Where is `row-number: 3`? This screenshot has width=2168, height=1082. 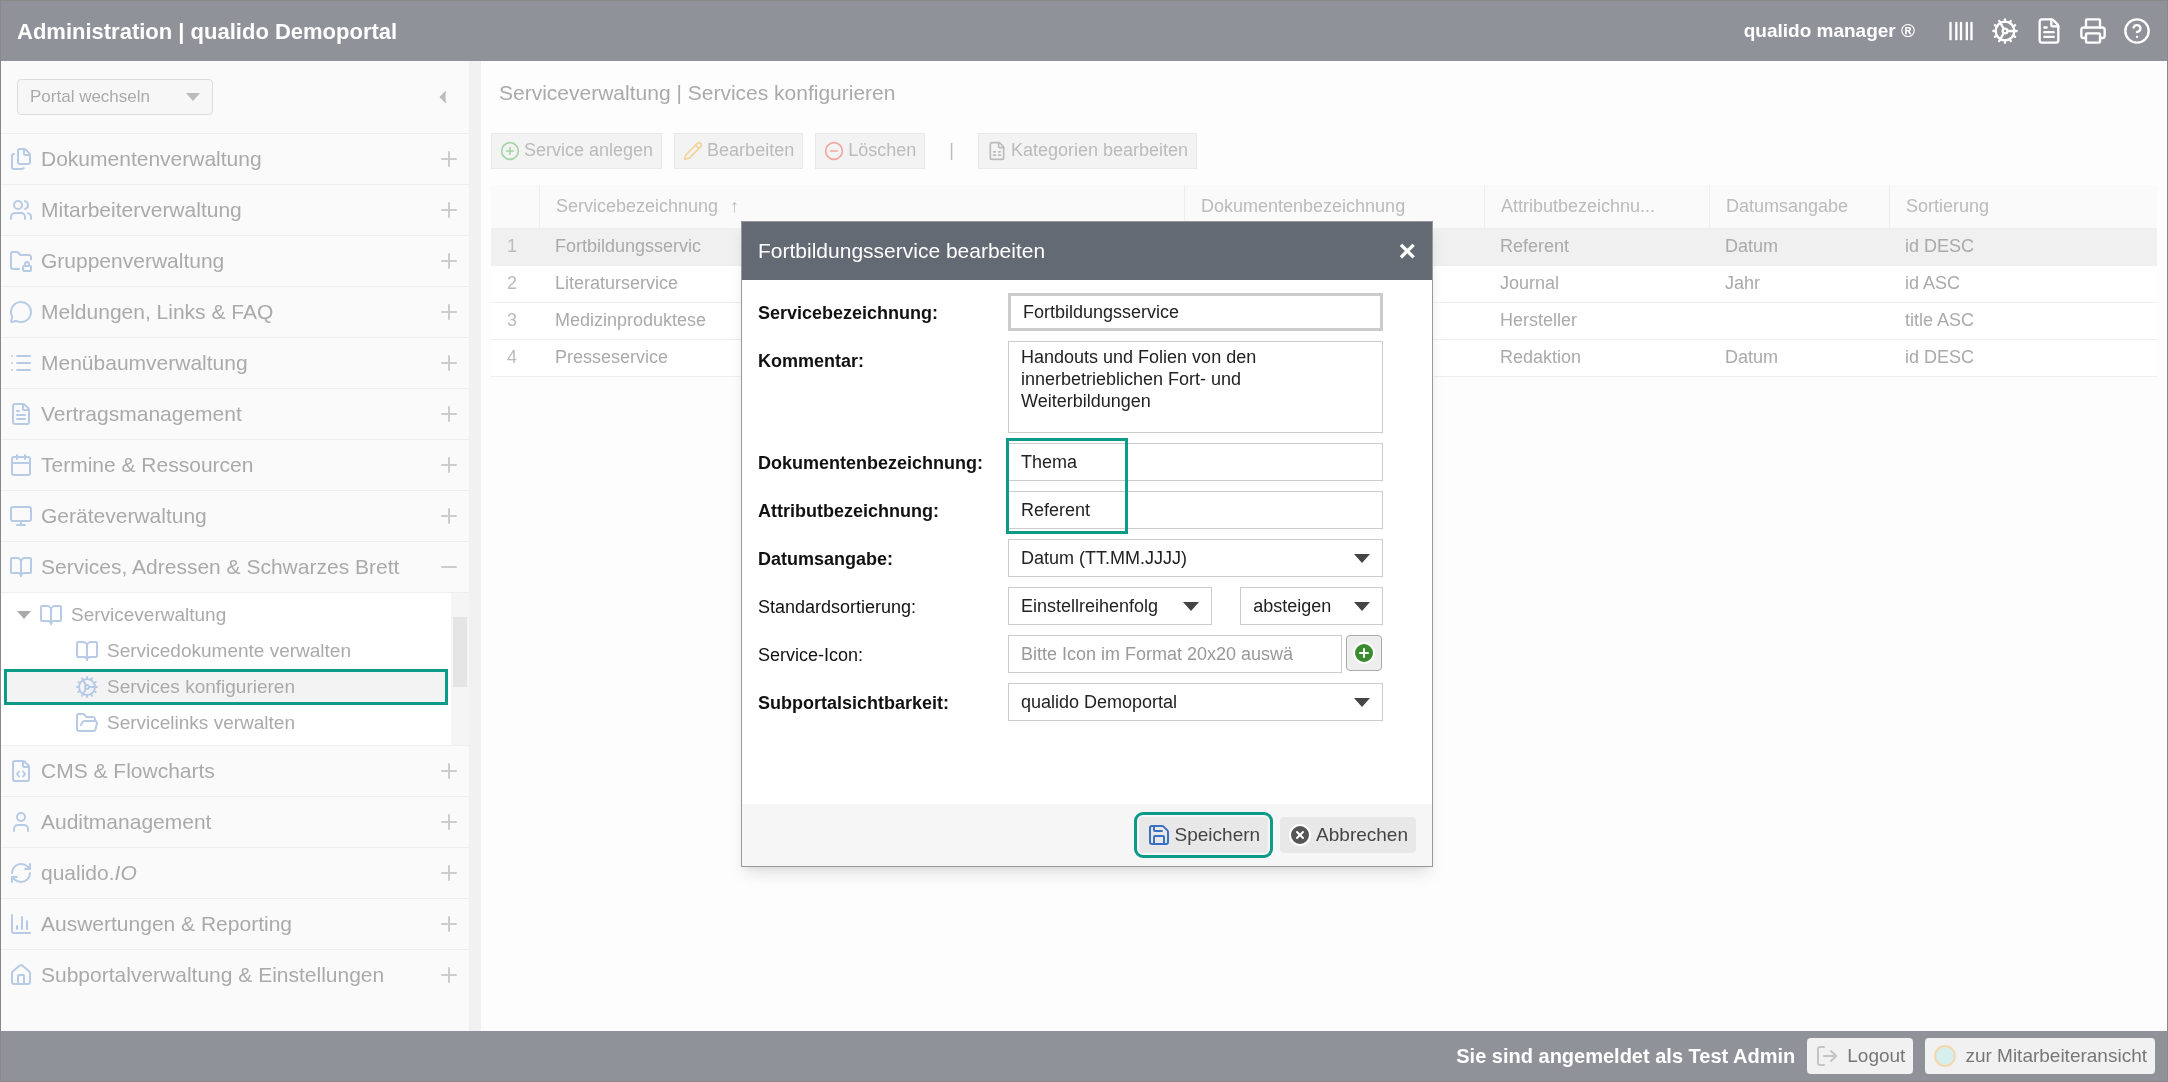
row-number: 3 is located at coordinates (512, 320).